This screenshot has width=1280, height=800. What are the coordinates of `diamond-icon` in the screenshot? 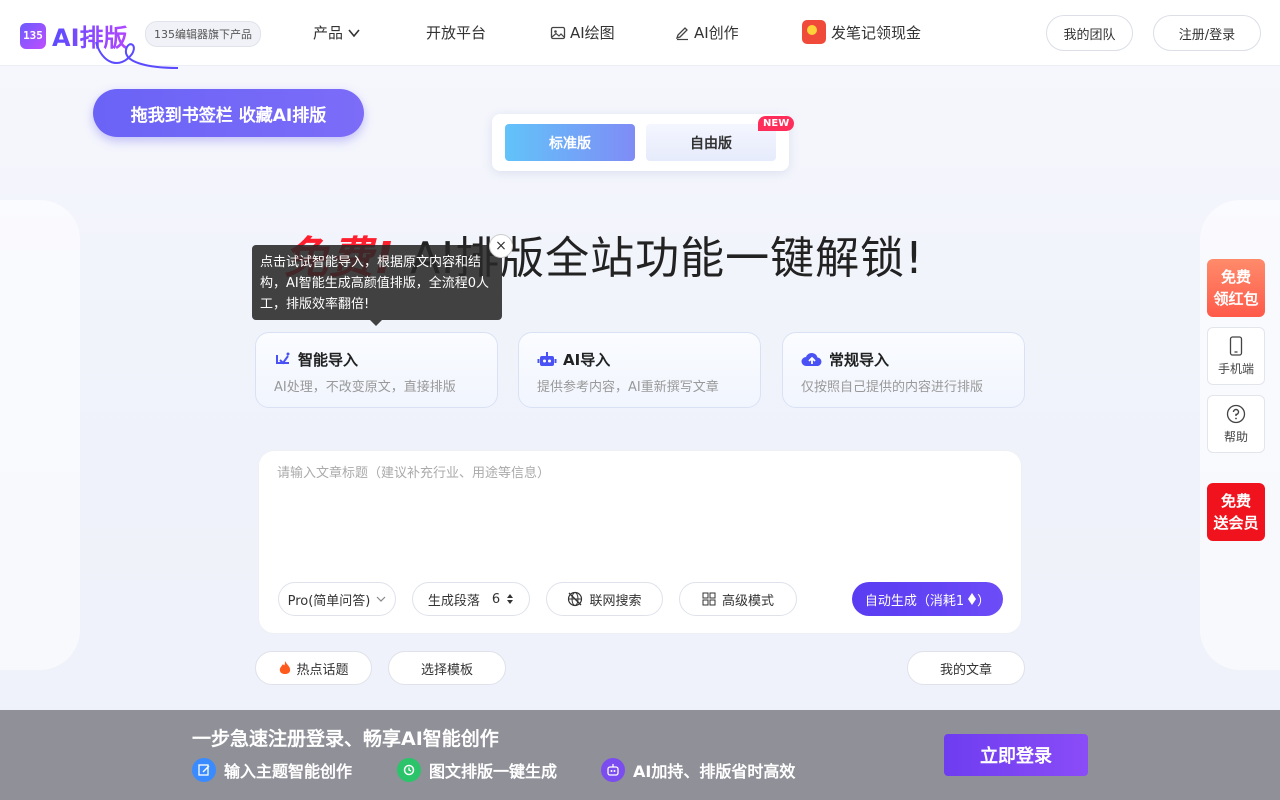 It's located at (972, 599).